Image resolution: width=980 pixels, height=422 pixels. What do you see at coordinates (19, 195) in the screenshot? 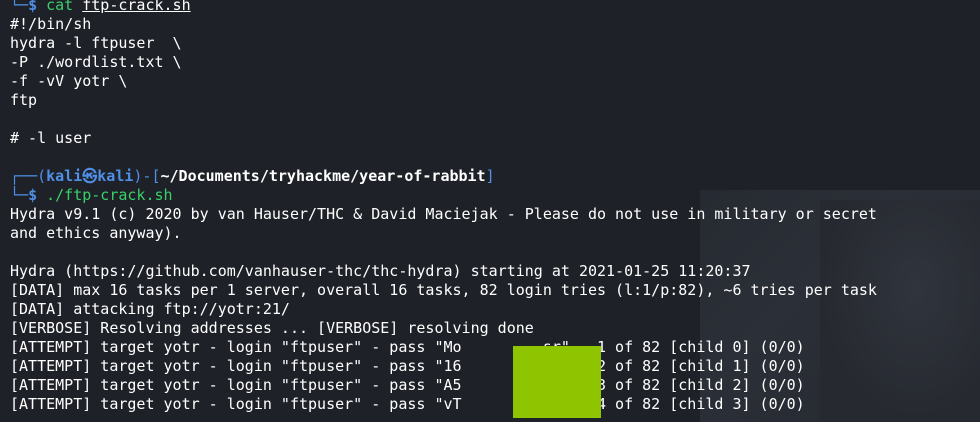
I see `prompt-corner-bottom: └─` at bounding box center [19, 195].